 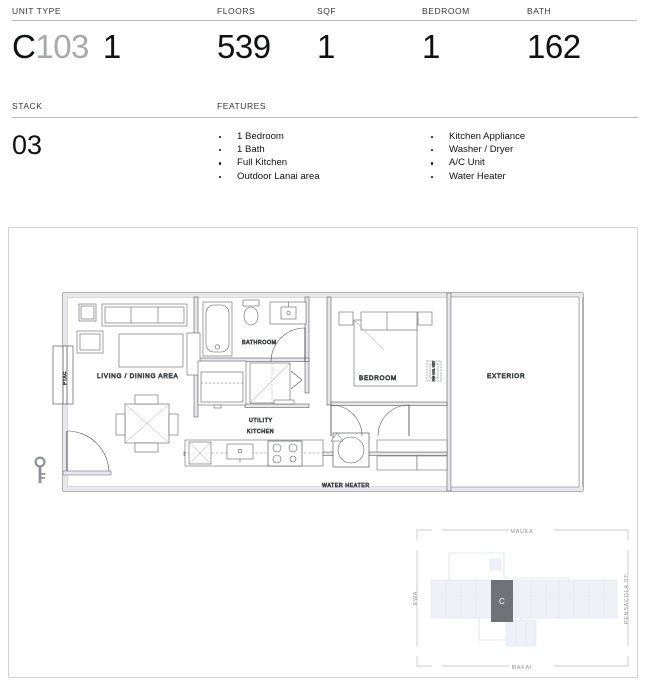 What do you see at coordinates (515, 392) in the screenshot?
I see `exterior-lanai` at bounding box center [515, 392].